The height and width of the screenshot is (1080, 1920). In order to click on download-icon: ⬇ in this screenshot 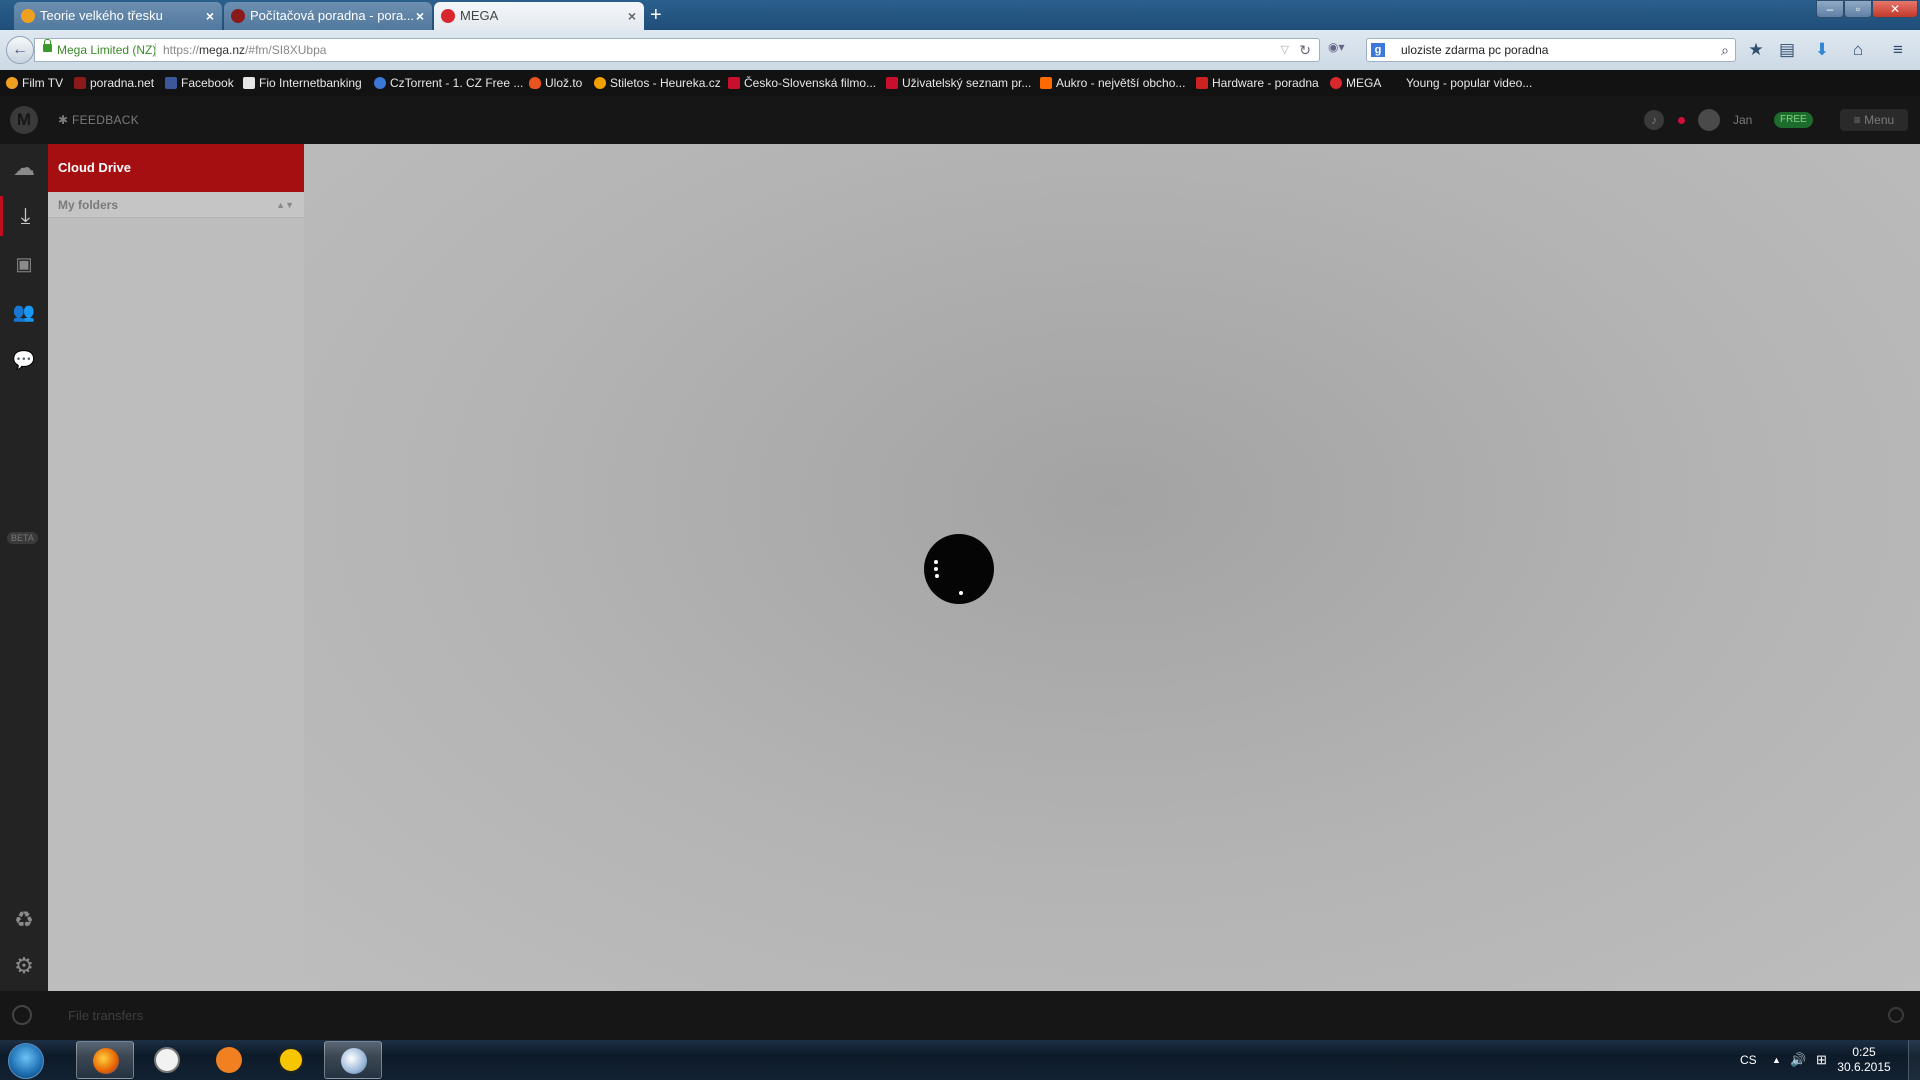, I will do `click(1822, 50)`.